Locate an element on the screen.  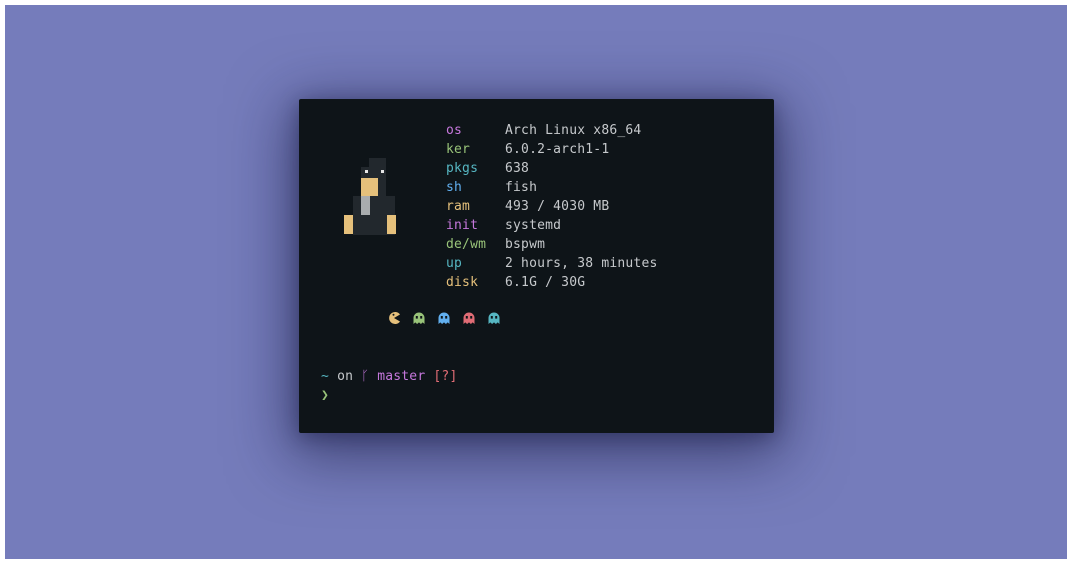
ghost-blue-icon is located at coordinates (444, 318).